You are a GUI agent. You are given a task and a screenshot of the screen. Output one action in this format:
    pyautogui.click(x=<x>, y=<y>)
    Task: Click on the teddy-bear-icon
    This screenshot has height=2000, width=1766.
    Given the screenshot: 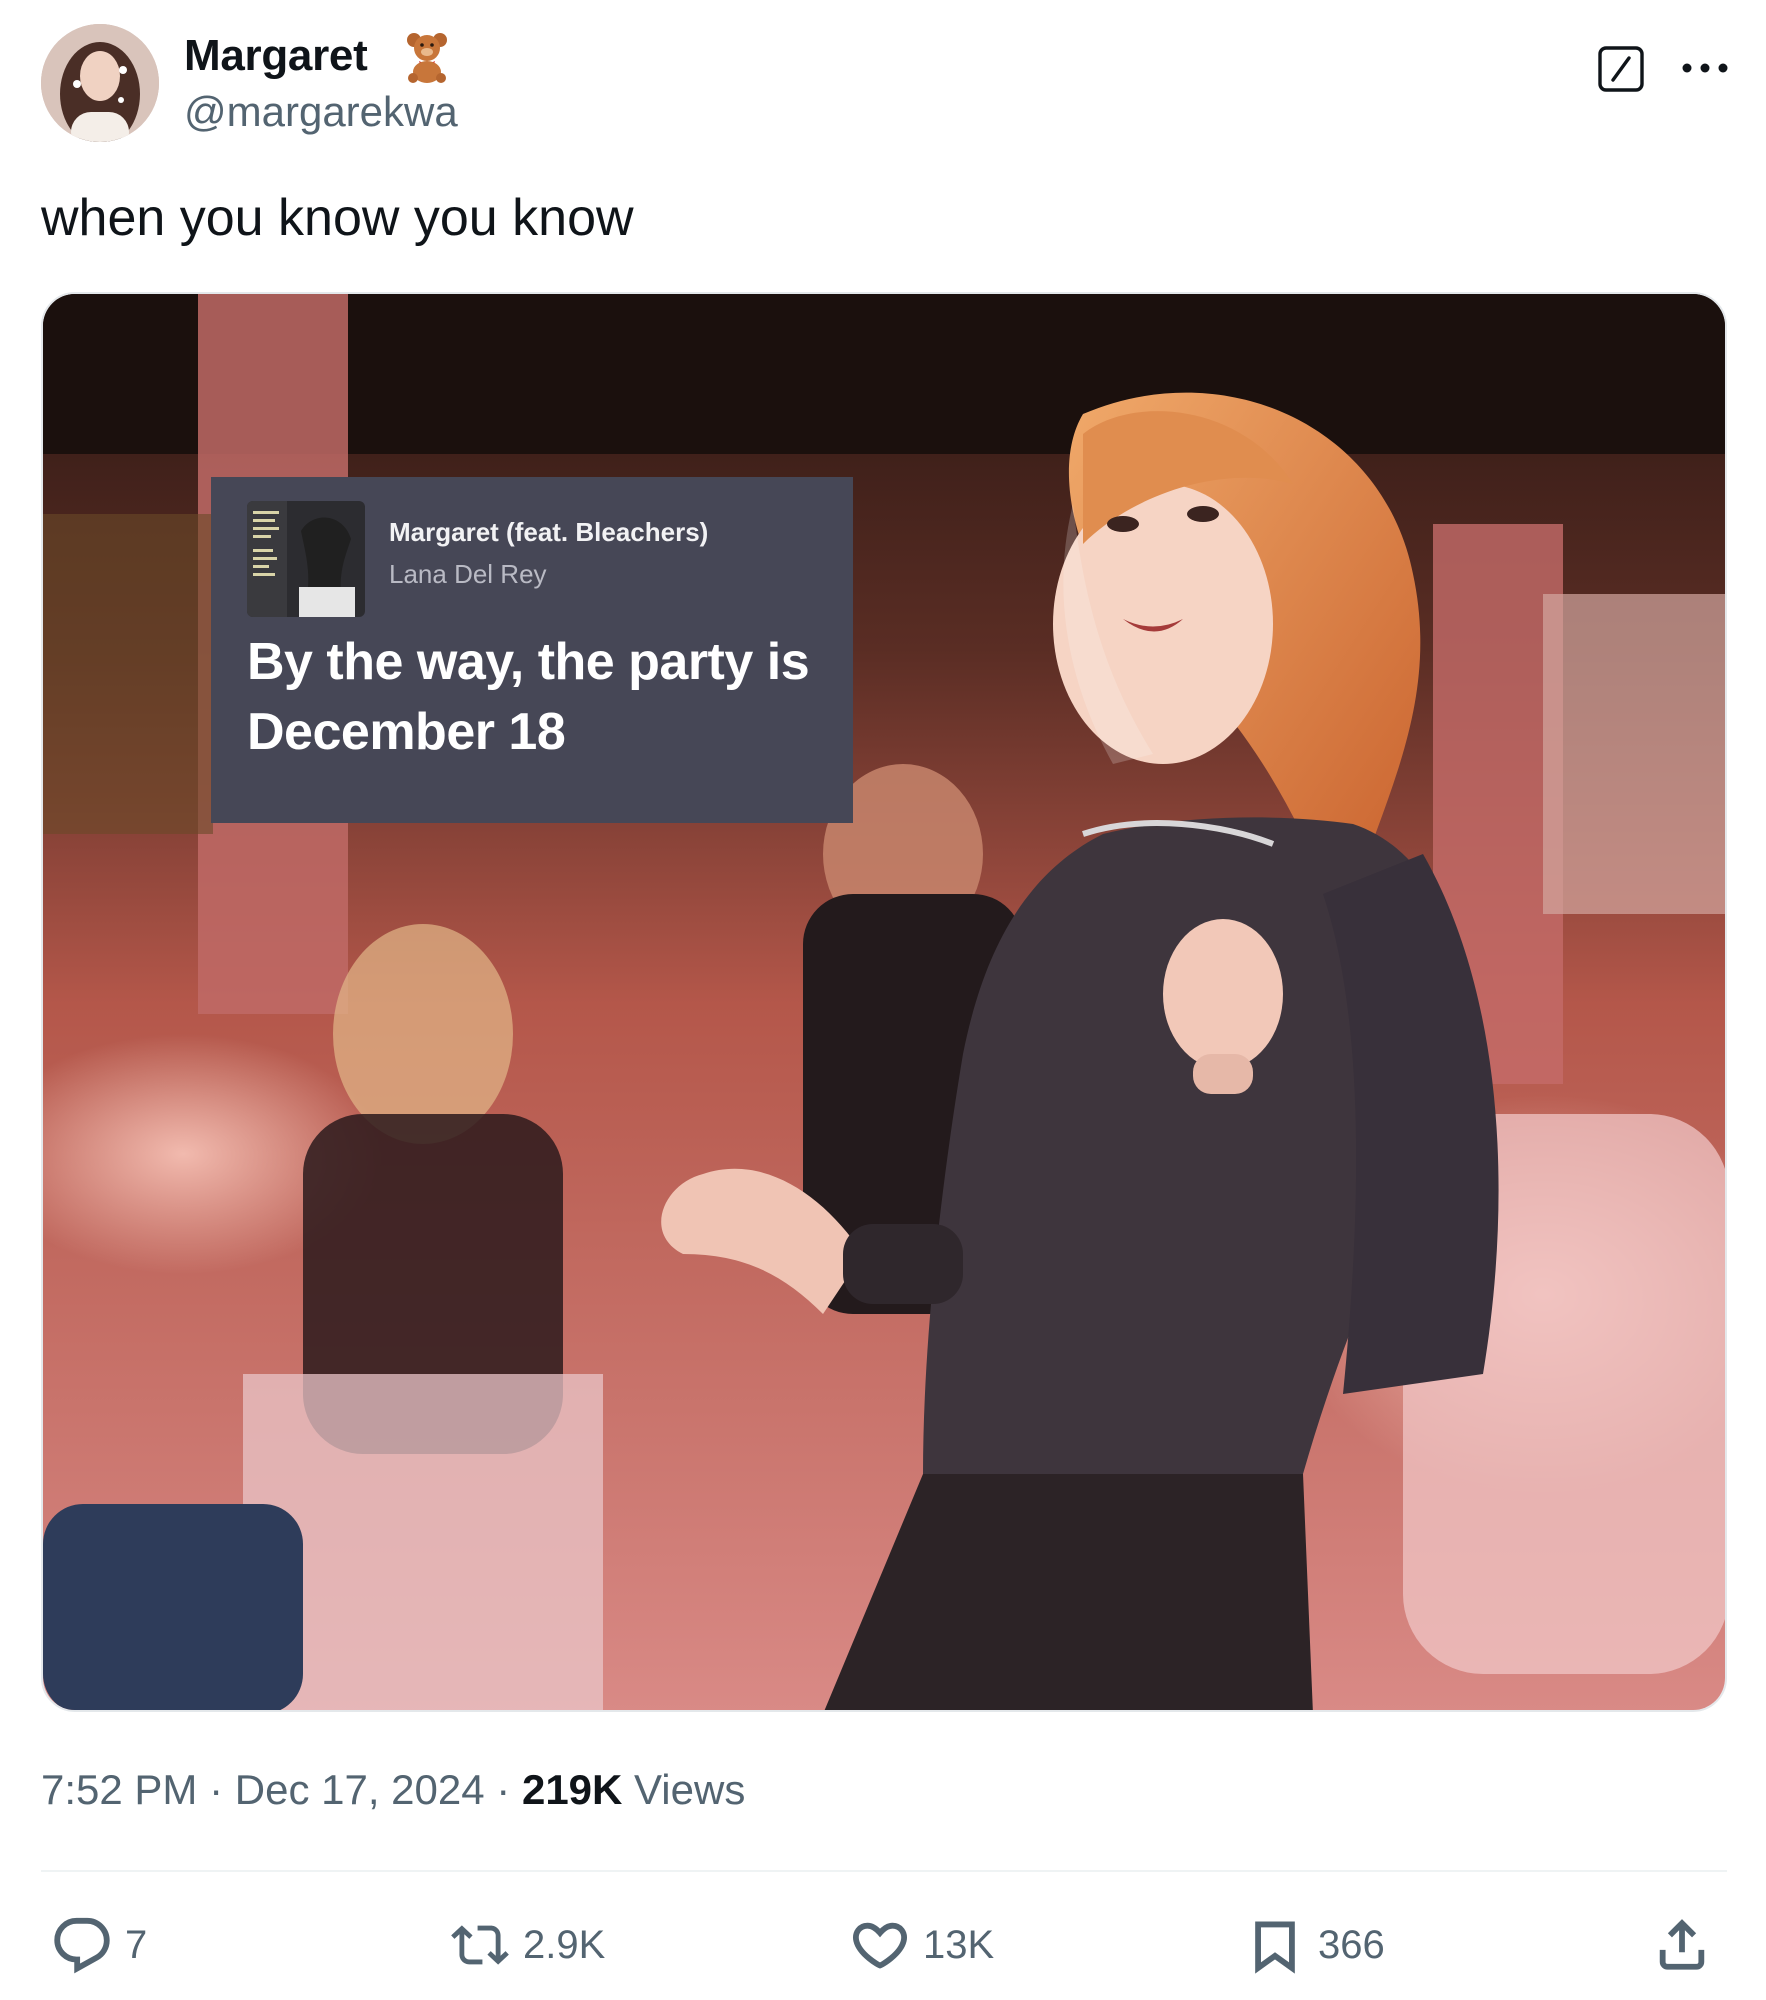 What is the action you would take?
    pyautogui.click(x=427, y=58)
    